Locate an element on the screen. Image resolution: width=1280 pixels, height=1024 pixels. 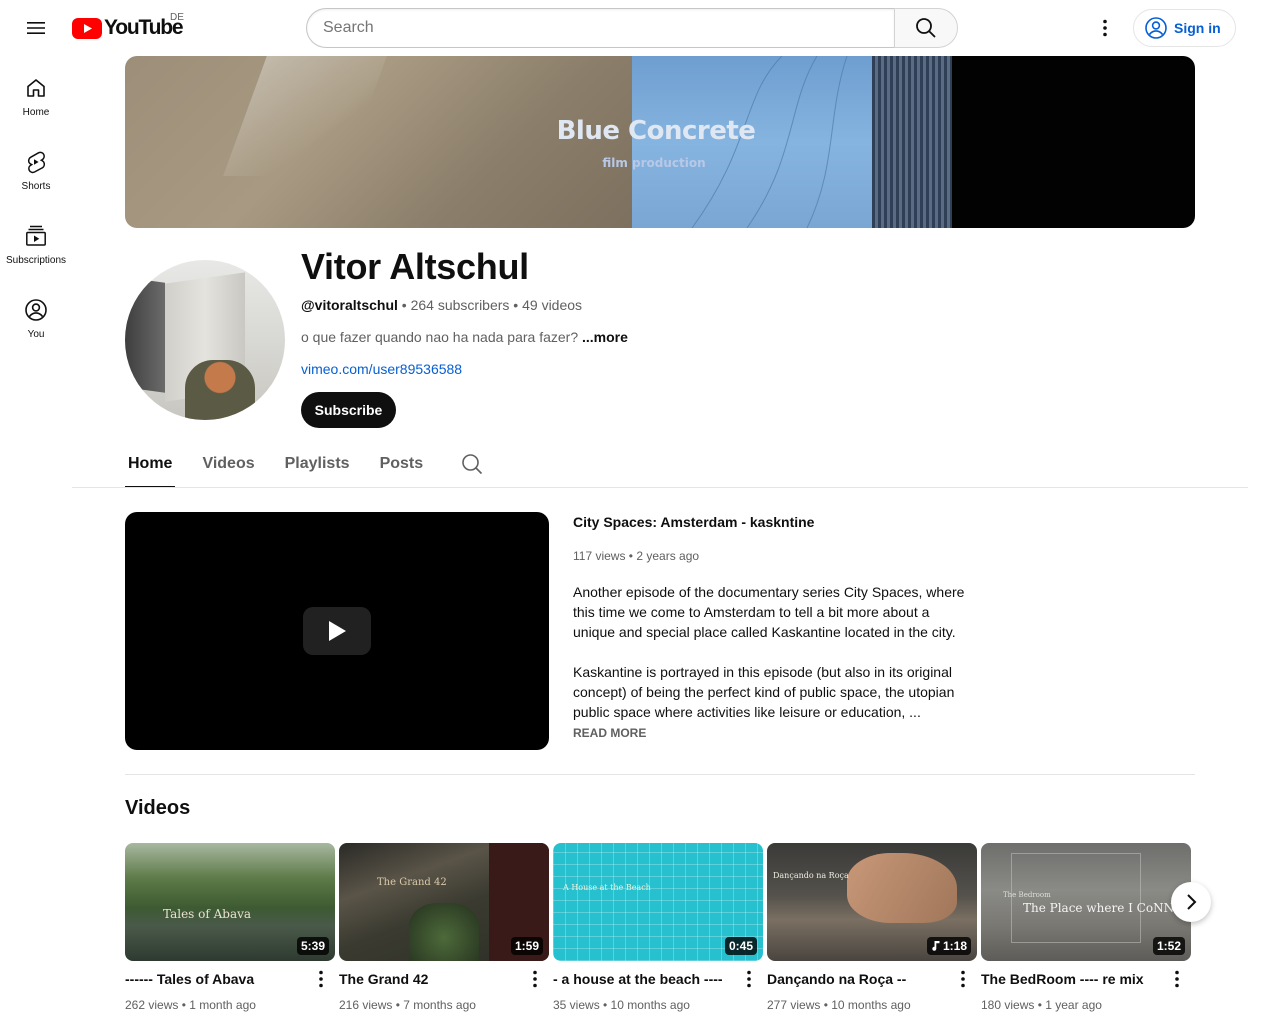
video-title: The Grand 42 is located at coordinates (431, 979).